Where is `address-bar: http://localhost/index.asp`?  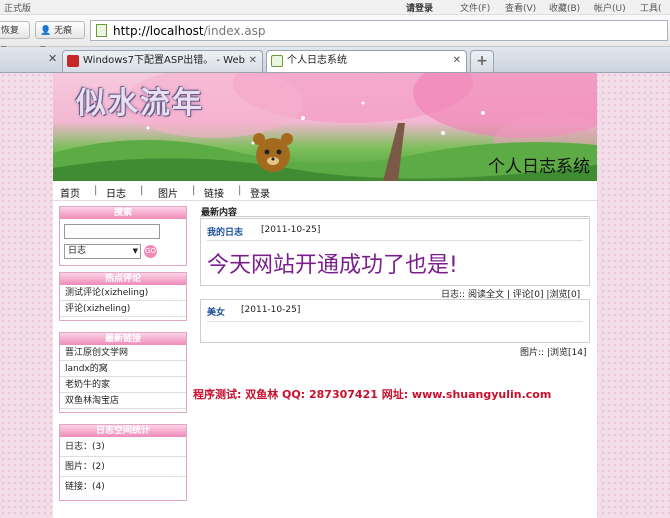 address-bar: http://localhost/index.asp is located at coordinates (379, 30).